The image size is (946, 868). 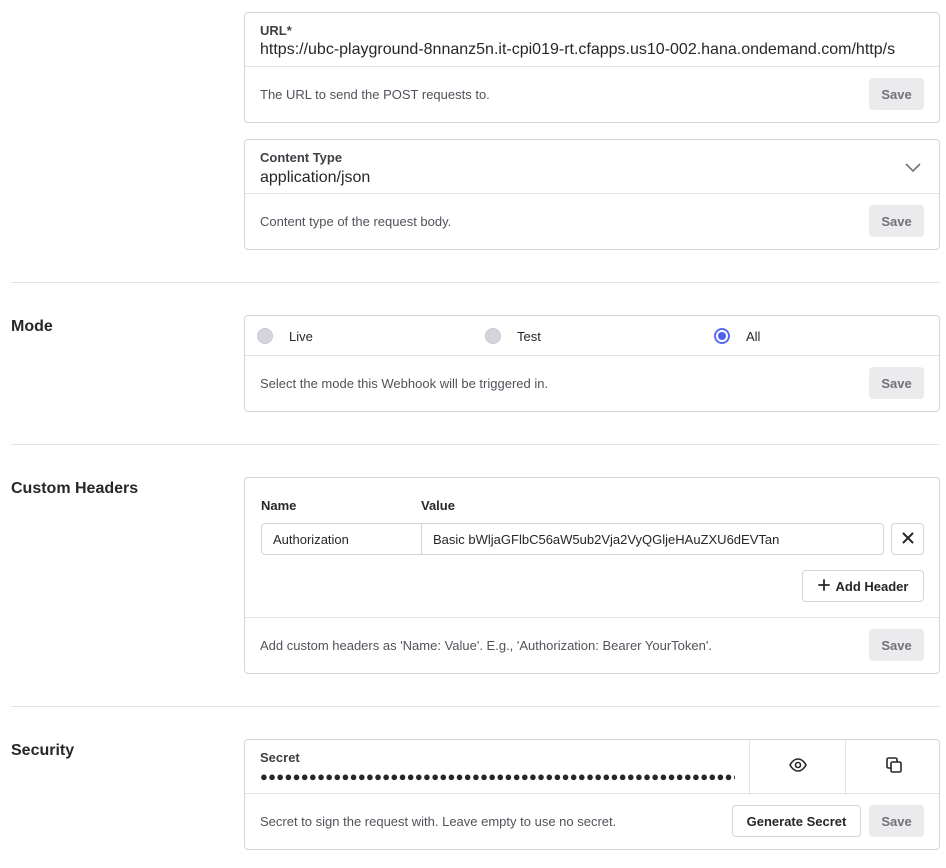 What do you see at coordinates (43, 750) in the screenshot?
I see `security-title: Security` at bounding box center [43, 750].